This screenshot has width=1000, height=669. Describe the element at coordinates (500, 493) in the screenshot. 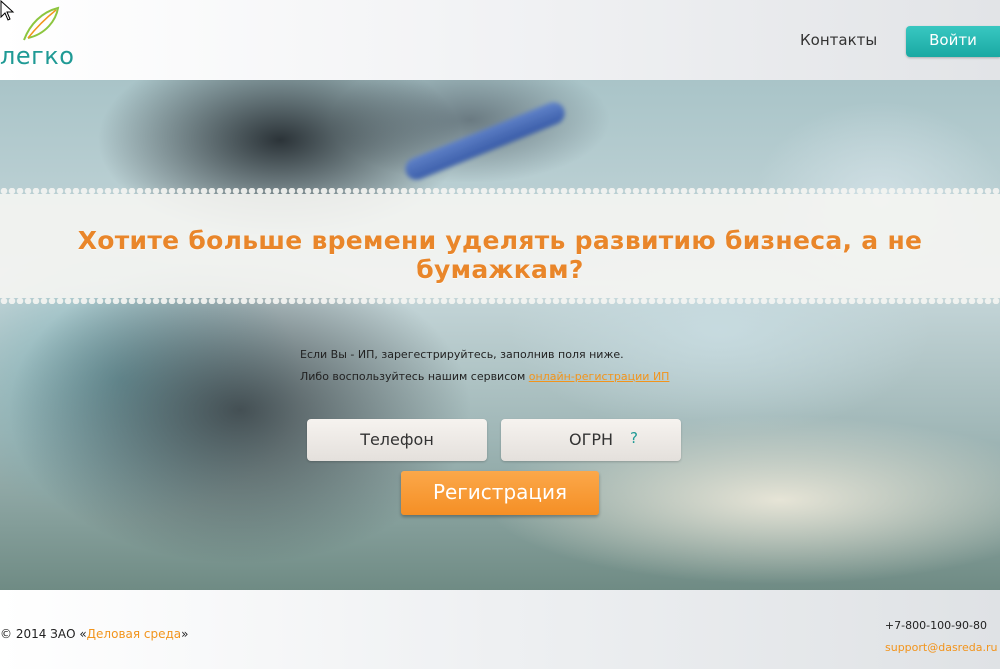

I see `register-button: Регистрация` at that location.